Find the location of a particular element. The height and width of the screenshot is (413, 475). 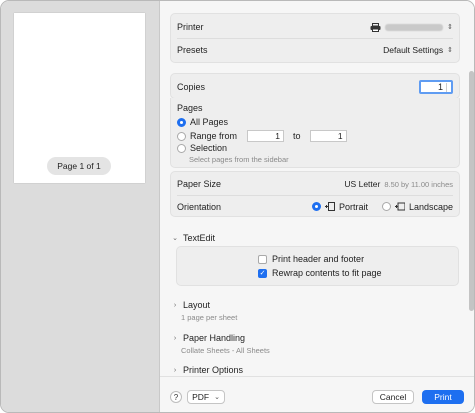

radio-range: Range from 1 to 1 is located at coordinates (262, 136).